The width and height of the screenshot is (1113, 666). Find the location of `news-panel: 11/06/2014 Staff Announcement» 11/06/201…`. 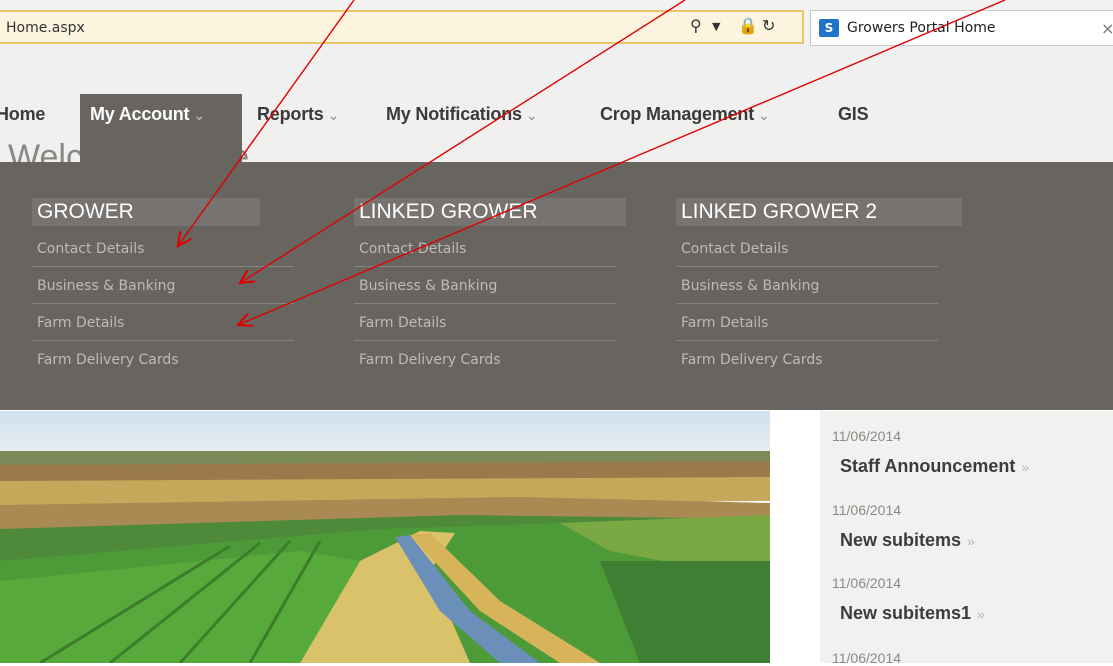

news-panel: 11/06/2014 Staff Announcement» 11/06/201… is located at coordinates (966, 538).